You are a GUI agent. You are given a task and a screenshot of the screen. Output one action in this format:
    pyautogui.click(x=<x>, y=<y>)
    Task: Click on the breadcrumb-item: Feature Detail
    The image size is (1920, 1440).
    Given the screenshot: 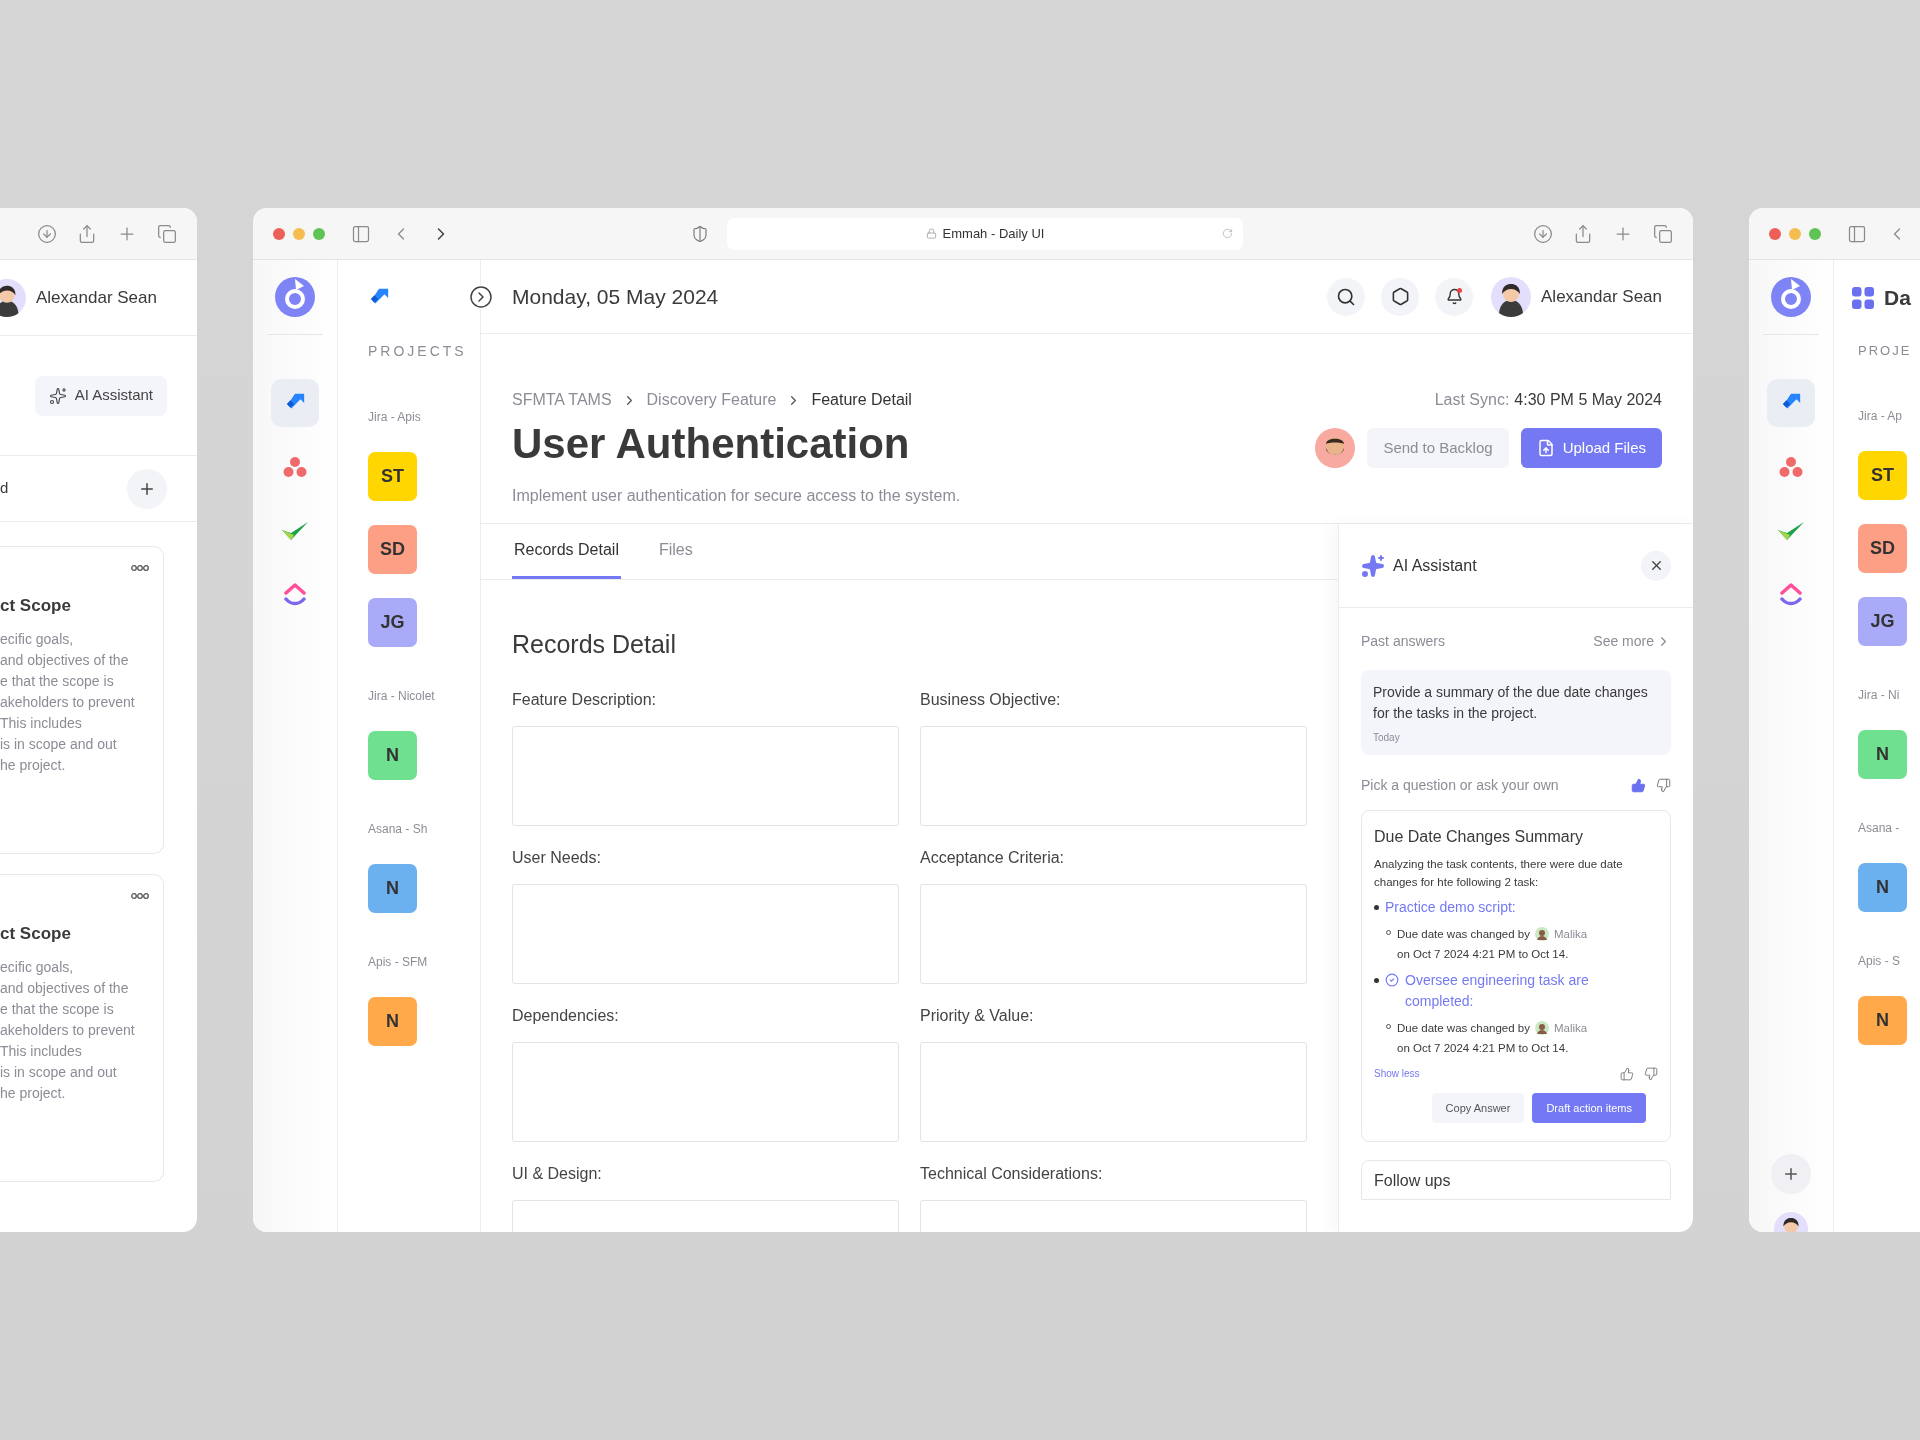 What is the action you would take?
    pyautogui.click(x=861, y=400)
    